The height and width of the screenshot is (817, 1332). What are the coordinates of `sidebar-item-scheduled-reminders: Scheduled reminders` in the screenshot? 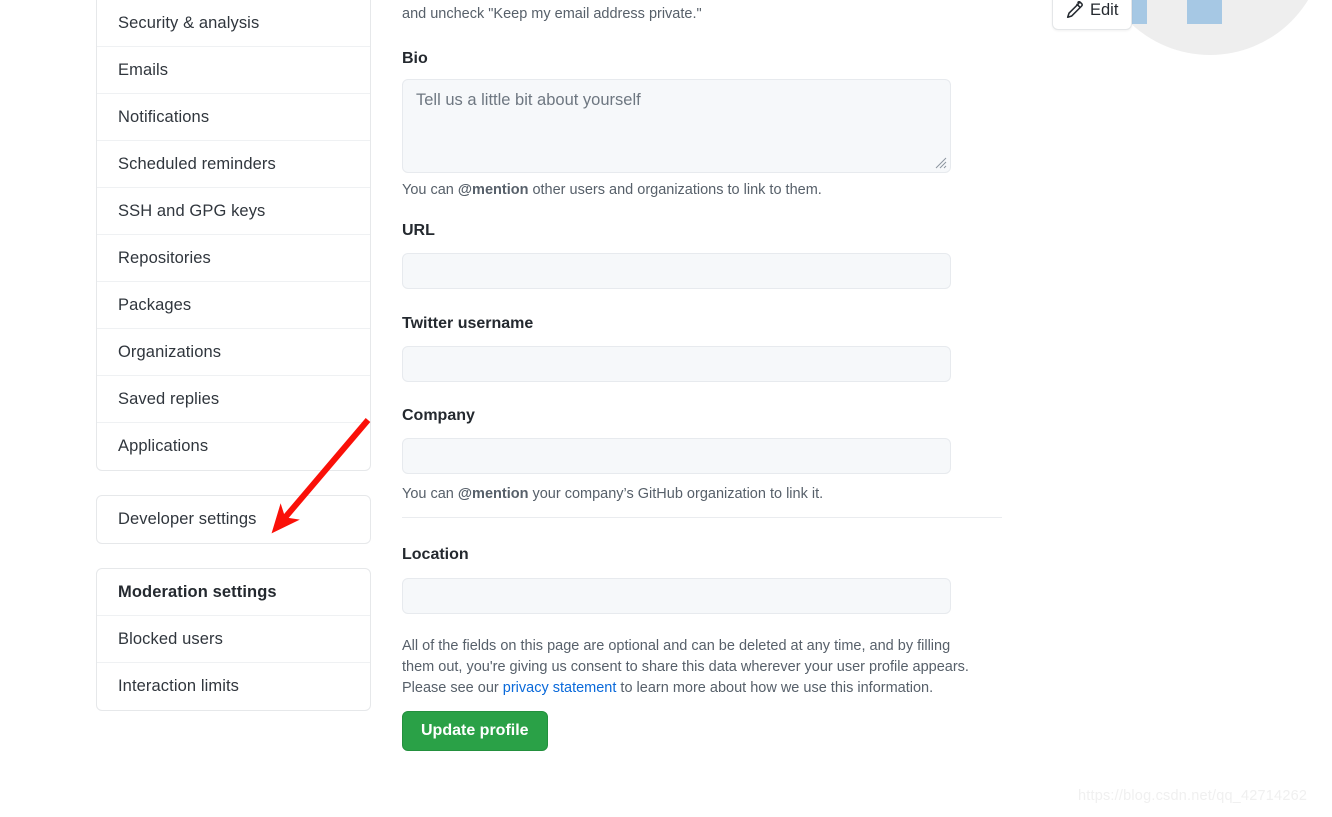 It's located at (233, 164).